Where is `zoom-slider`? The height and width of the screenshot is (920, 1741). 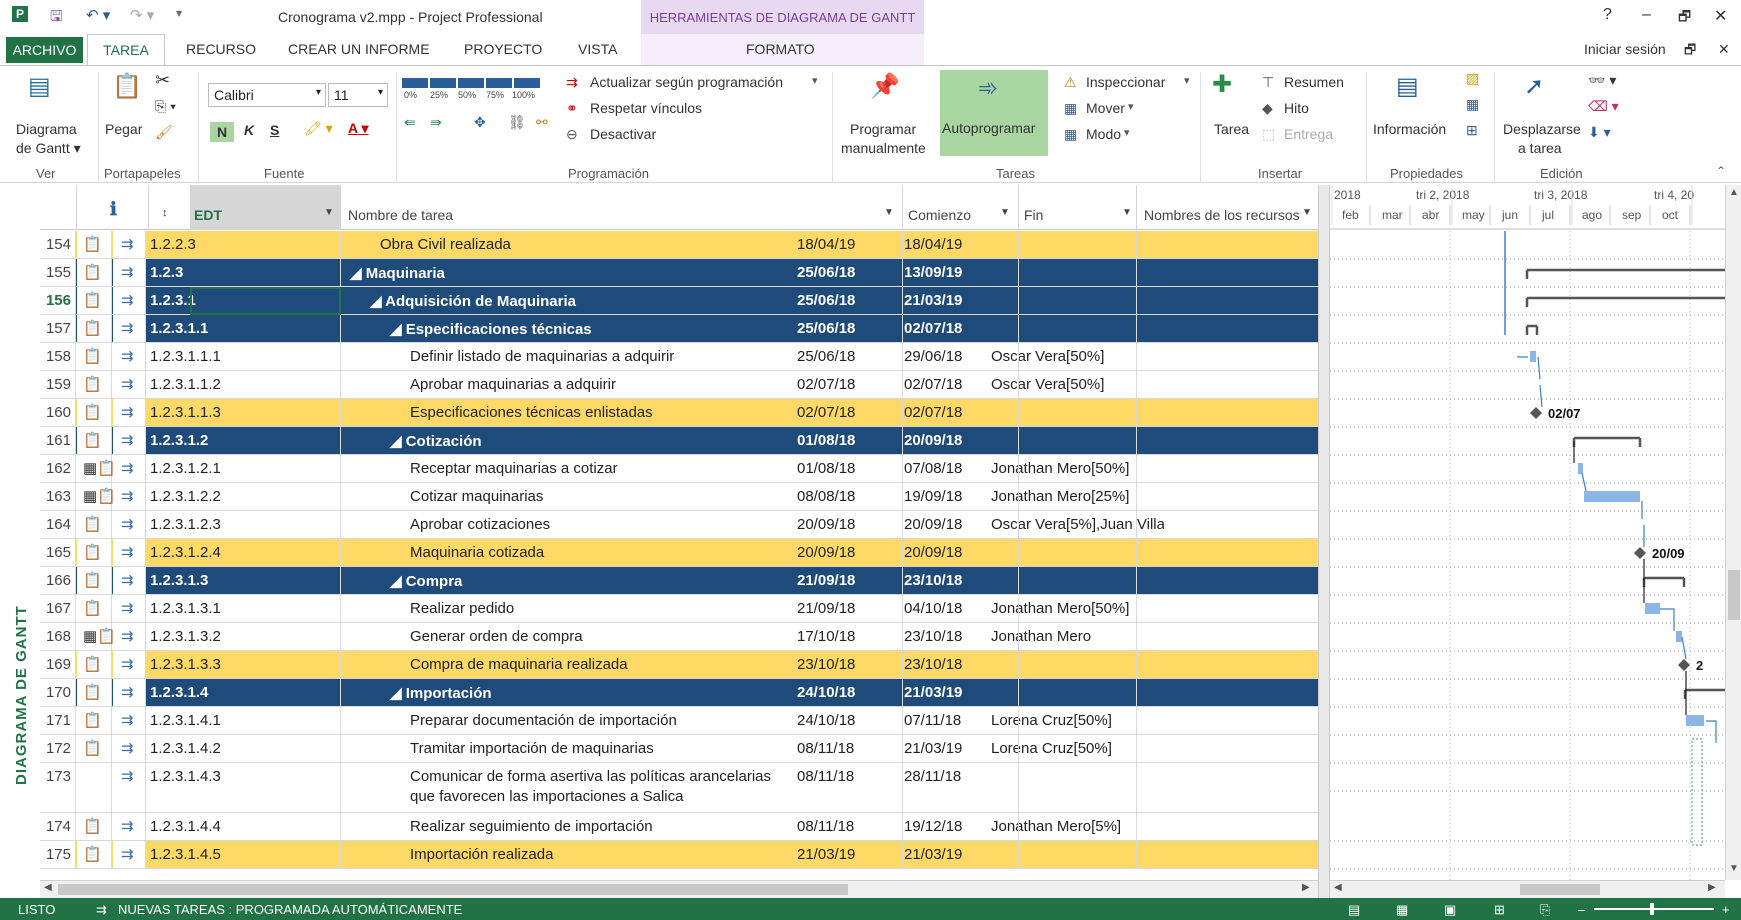
zoom-slider is located at coordinates (1654, 909).